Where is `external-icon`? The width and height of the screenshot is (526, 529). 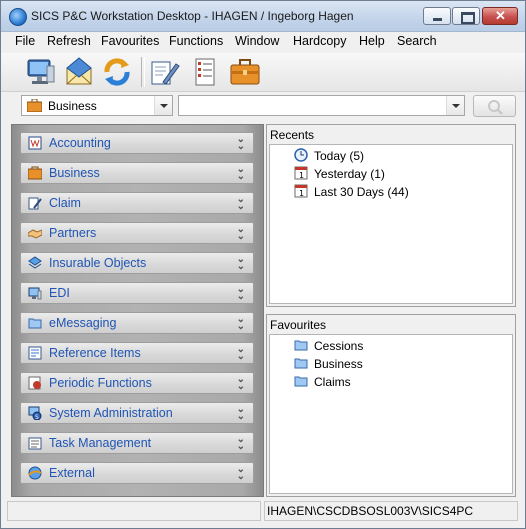
external-icon is located at coordinates (35, 473).